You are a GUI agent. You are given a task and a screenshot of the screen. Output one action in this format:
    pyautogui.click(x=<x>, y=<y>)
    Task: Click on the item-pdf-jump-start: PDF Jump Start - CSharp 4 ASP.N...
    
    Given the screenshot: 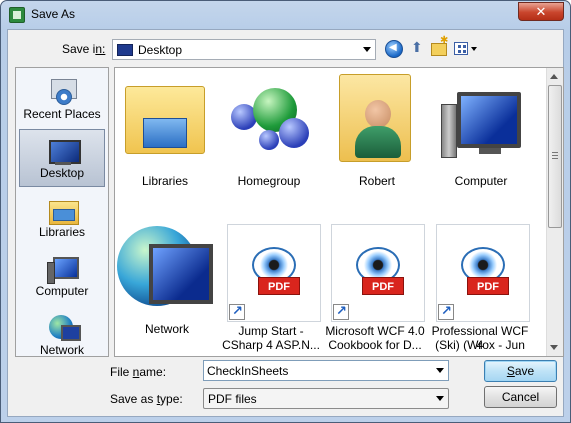 What is the action you would take?
    pyautogui.click(x=271, y=289)
    